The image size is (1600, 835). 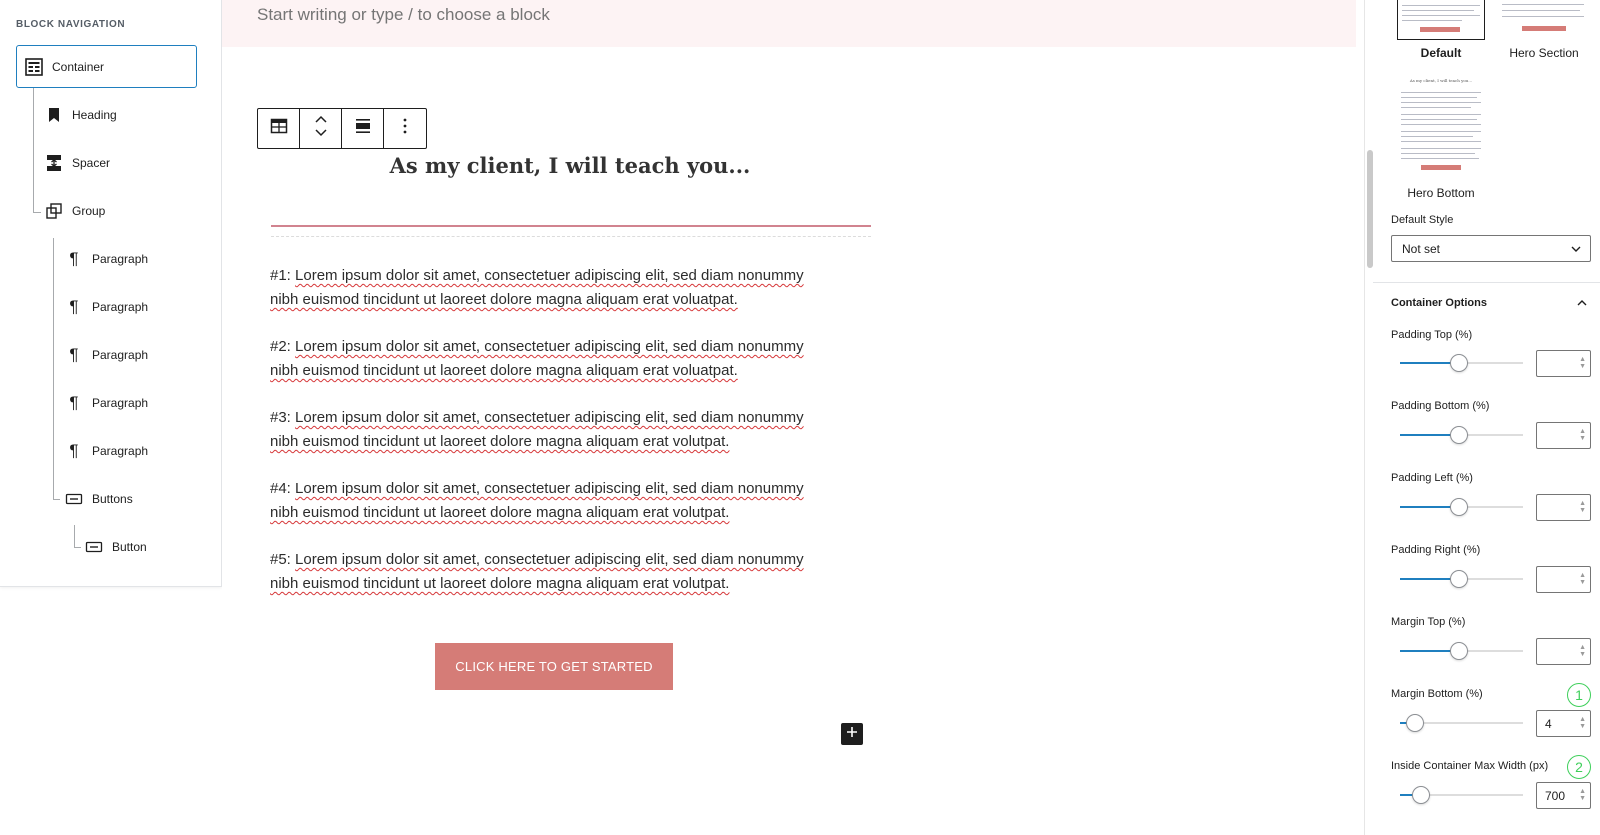 I want to click on add-block-button, so click(x=852, y=734).